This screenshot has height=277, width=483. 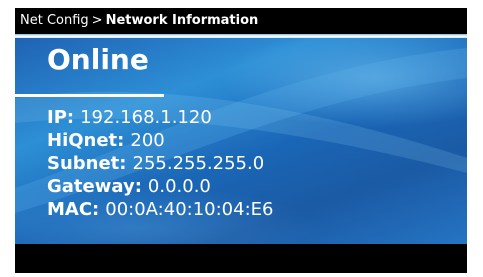 What do you see at coordinates (89, 95) in the screenshot?
I see `status-underline` at bounding box center [89, 95].